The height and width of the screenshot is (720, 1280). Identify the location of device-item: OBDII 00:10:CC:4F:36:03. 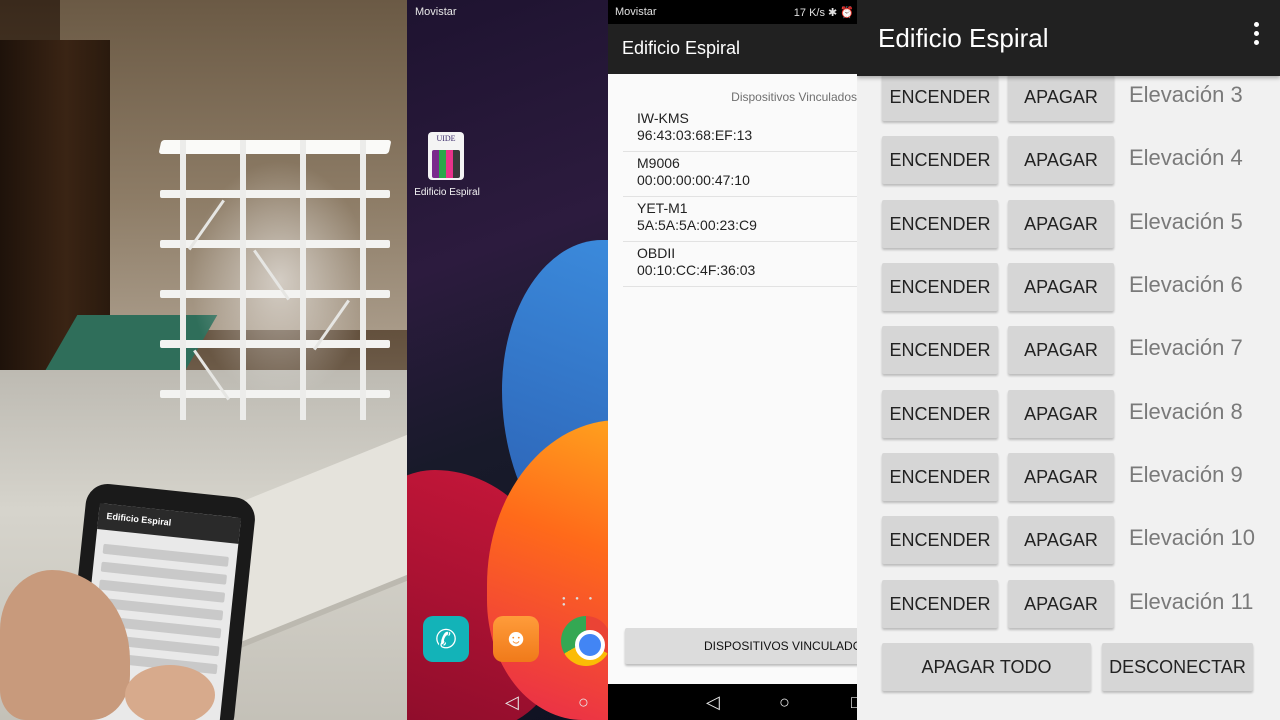
(740, 264).